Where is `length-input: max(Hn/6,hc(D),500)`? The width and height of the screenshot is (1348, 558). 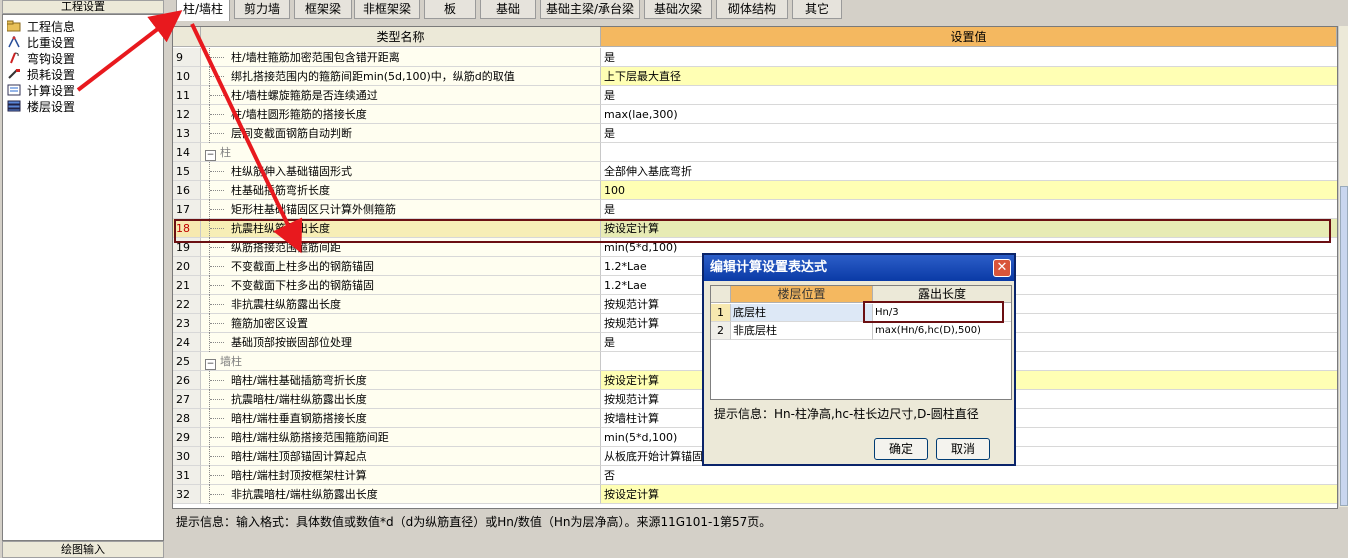 length-input: max(Hn/6,hc(D),500) is located at coordinates (942, 331).